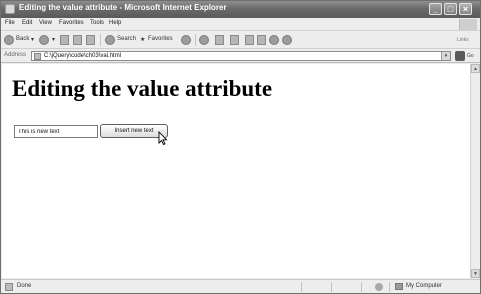 This screenshot has width=481, height=294. Describe the element at coordinates (287, 40) in the screenshot. I see `research-icon` at that location.